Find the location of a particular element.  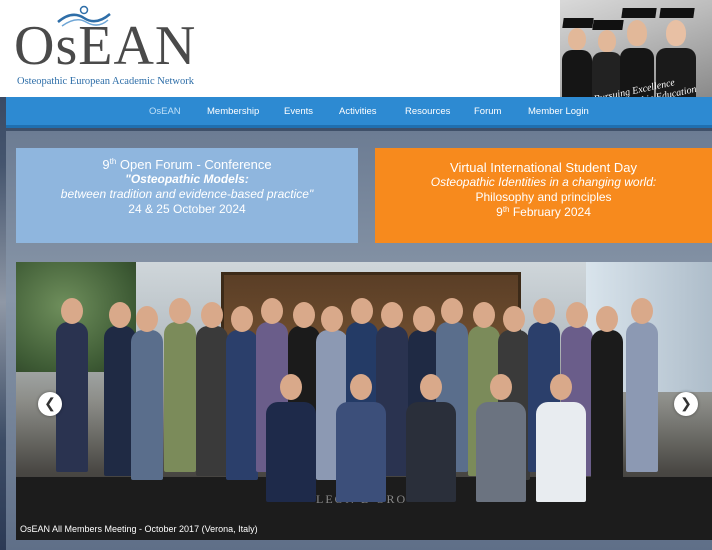

student-day-date: 9th February 2024 is located at coordinates (543, 212).